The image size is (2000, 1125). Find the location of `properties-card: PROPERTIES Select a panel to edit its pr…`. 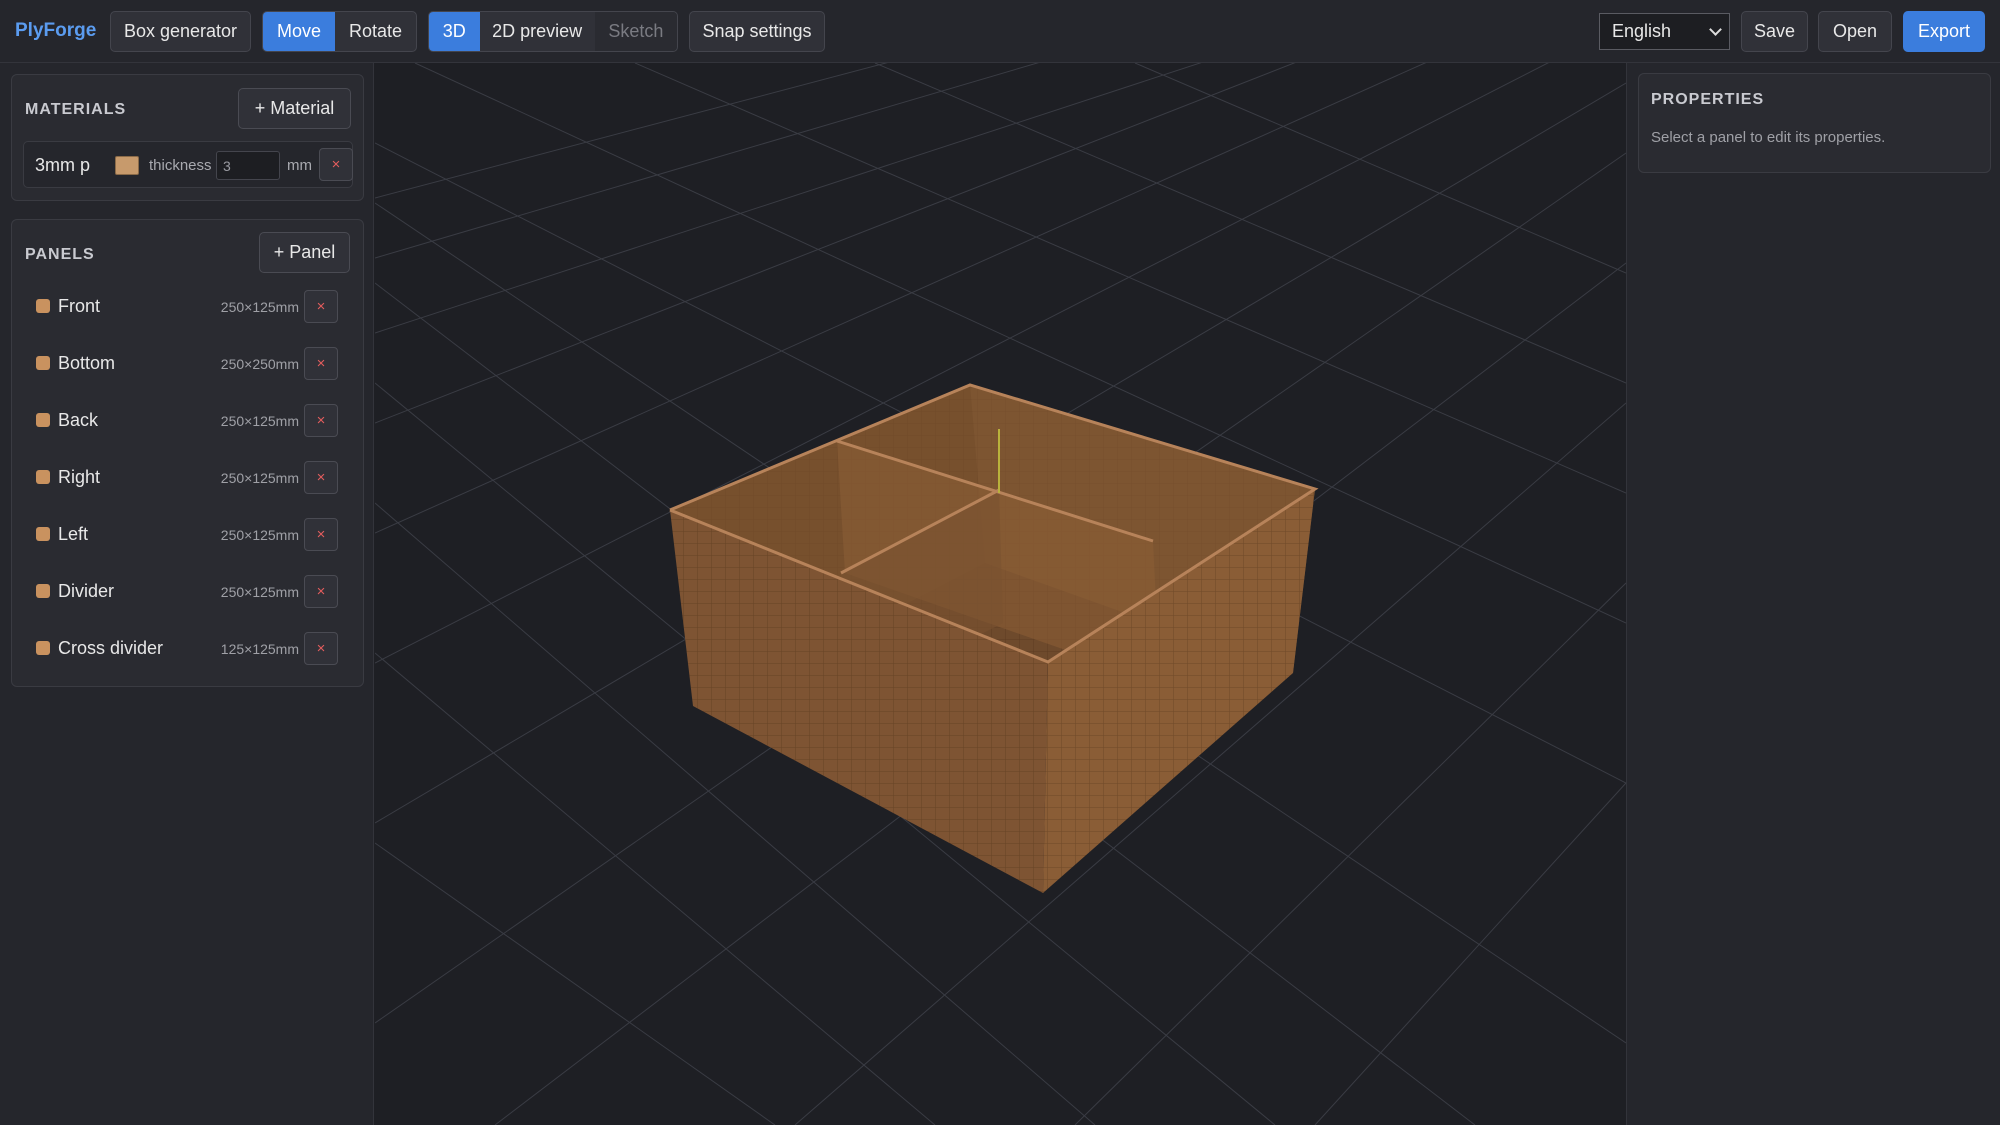

properties-card: PROPERTIES Select a panel to edit its pr… is located at coordinates (1814, 123).